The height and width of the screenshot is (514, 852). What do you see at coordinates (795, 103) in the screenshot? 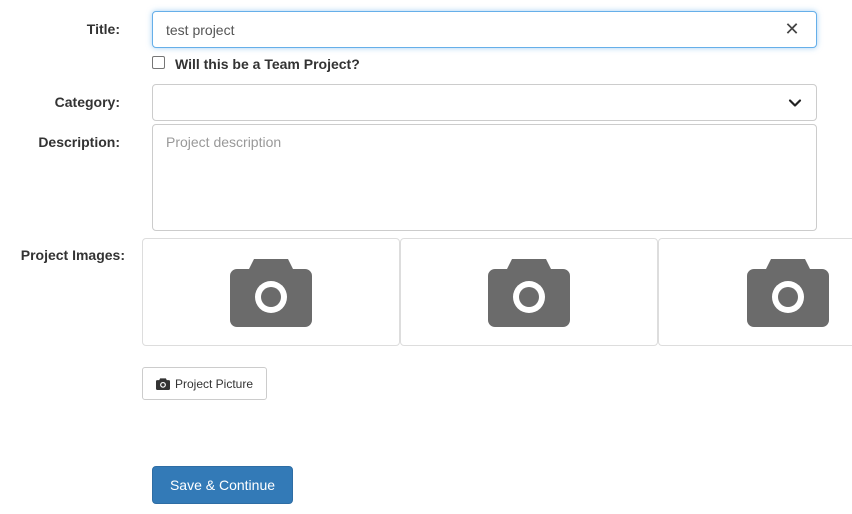
I see `chevron-down-icon` at bounding box center [795, 103].